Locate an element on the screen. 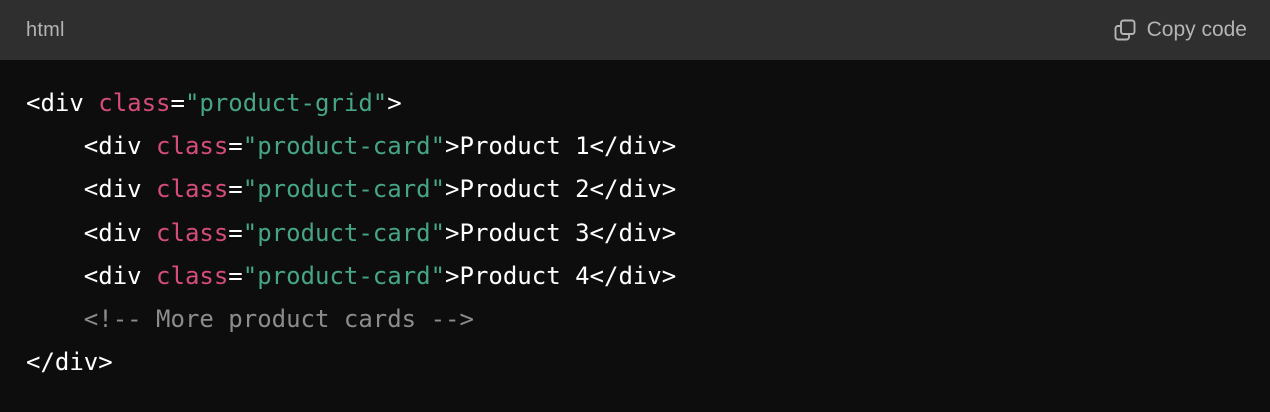 Image resolution: width=1270 pixels, height=412 pixels. code-line-1: <div class="product-grid"> is located at coordinates (648, 103).